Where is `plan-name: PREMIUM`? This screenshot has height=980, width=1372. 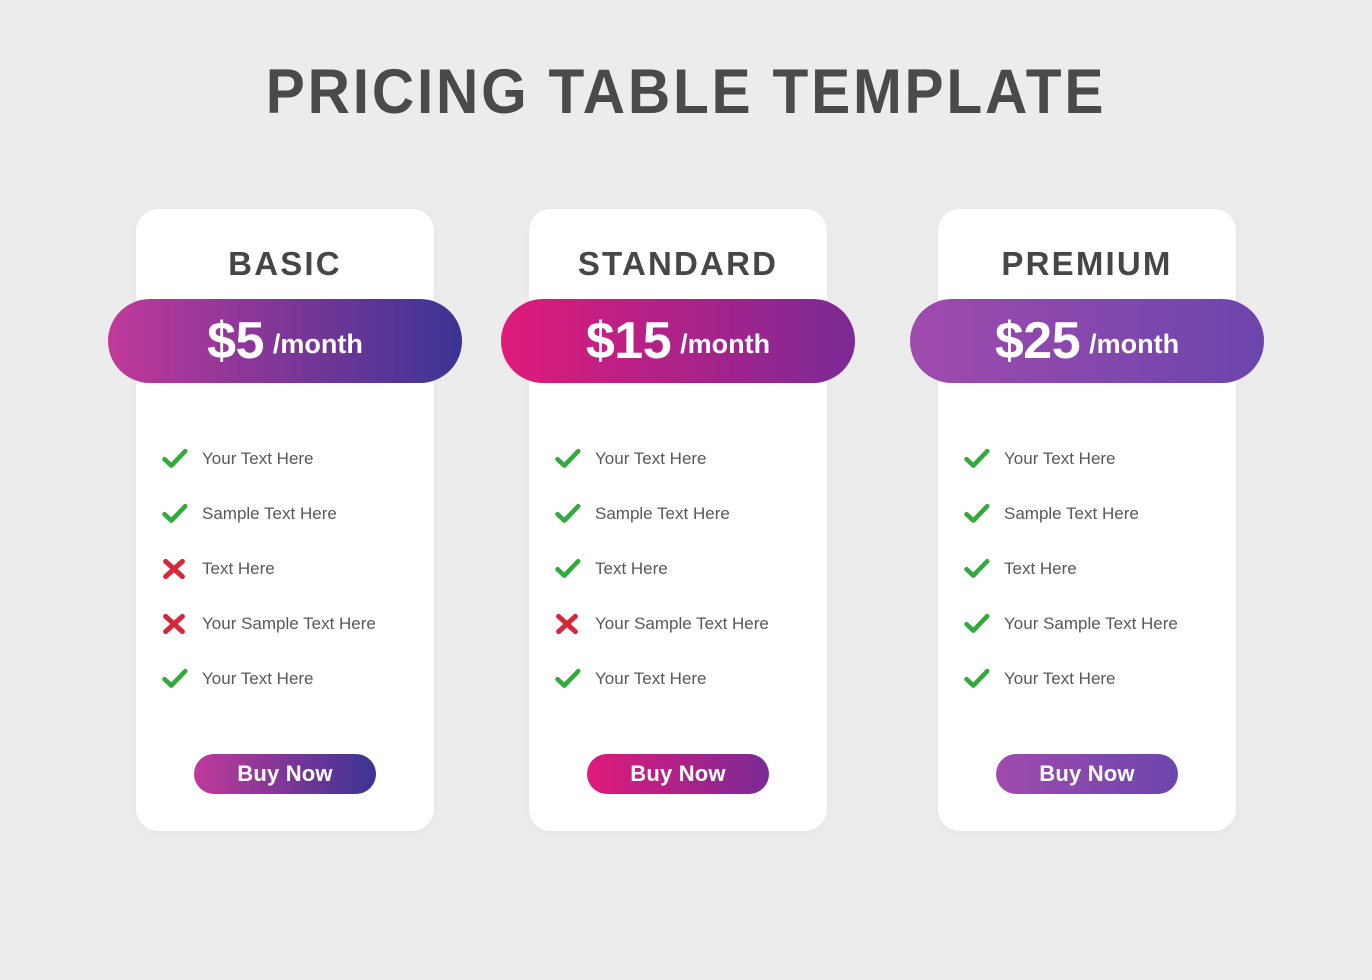 plan-name: PREMIUM is located at coordinates (1087, 263).